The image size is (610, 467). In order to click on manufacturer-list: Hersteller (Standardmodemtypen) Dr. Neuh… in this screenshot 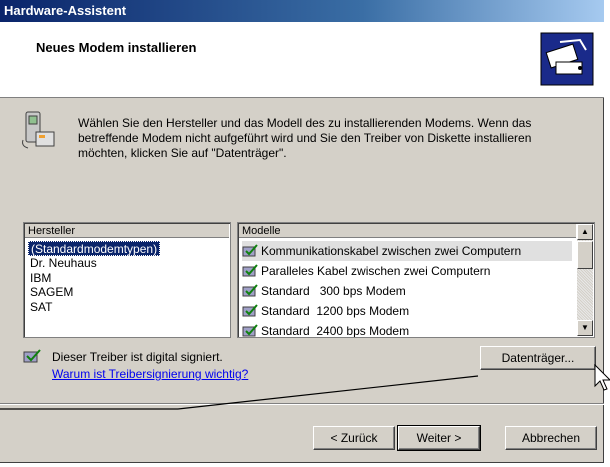, I will do `click(127, 280)`.